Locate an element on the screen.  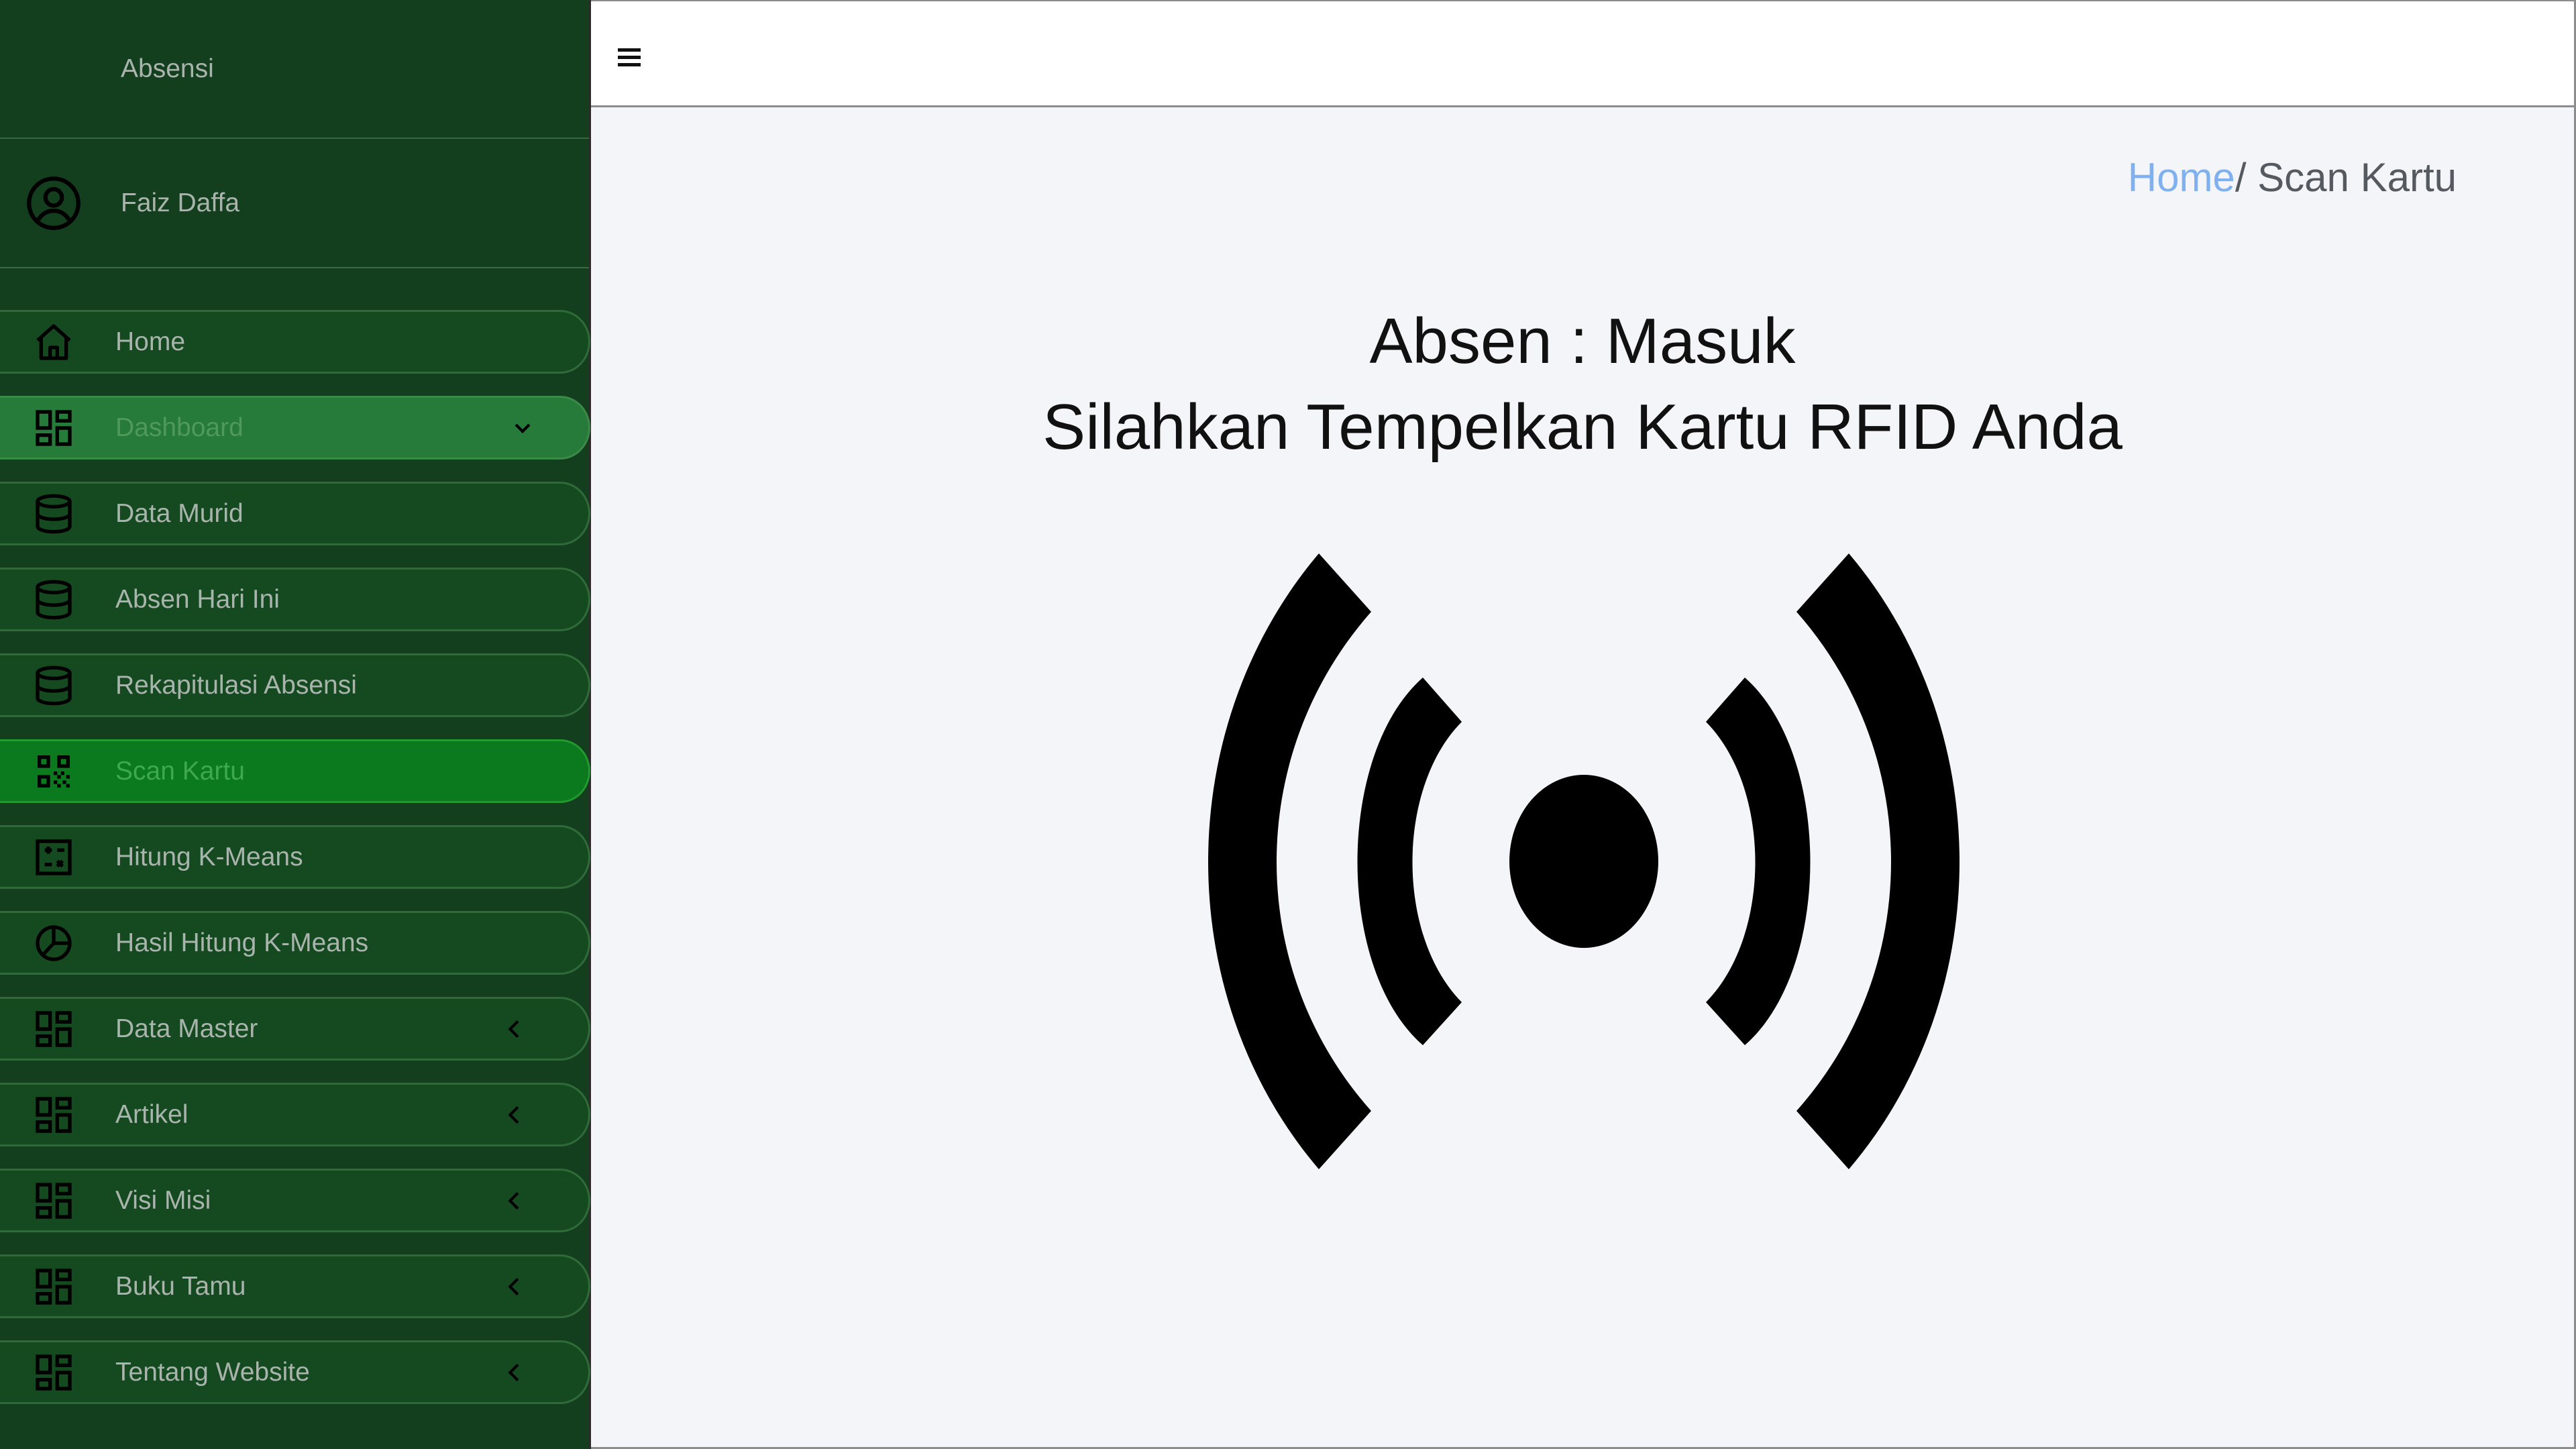
sidebar-item-hitung-k-means: Hitung K-Means is located at coordinates (295, 857).